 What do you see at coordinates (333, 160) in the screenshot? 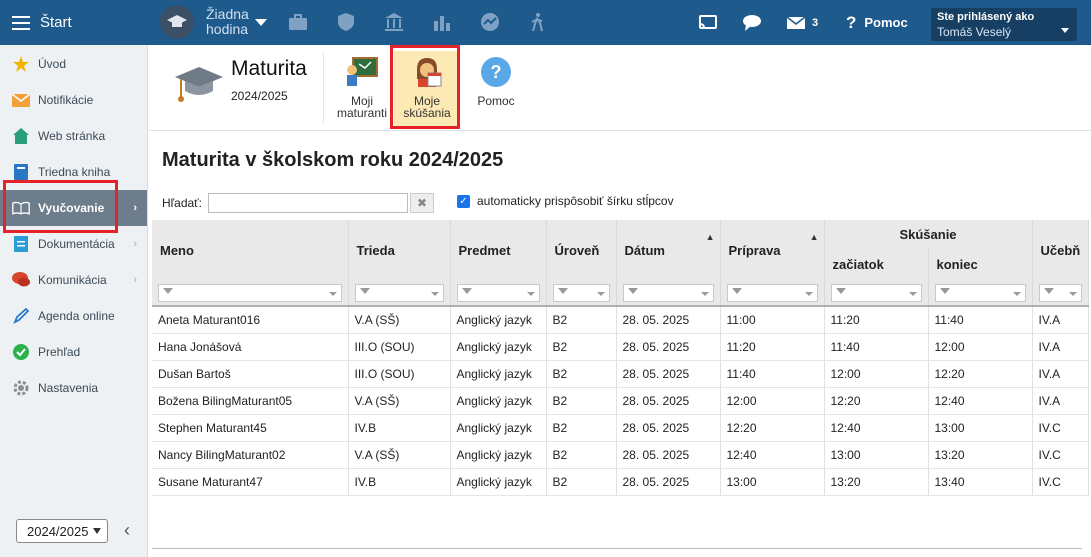
I see `page-title: Maturita v školskom roku 2024/2025` at bounding box center [333, 160].